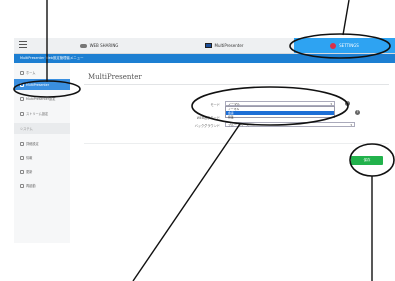 This screenshot has height=281, width=395. What do you see at coordinates (115, 77) in the screenshot?
I see `page-title: MultiPresenter` at bounding box center [115, 77].